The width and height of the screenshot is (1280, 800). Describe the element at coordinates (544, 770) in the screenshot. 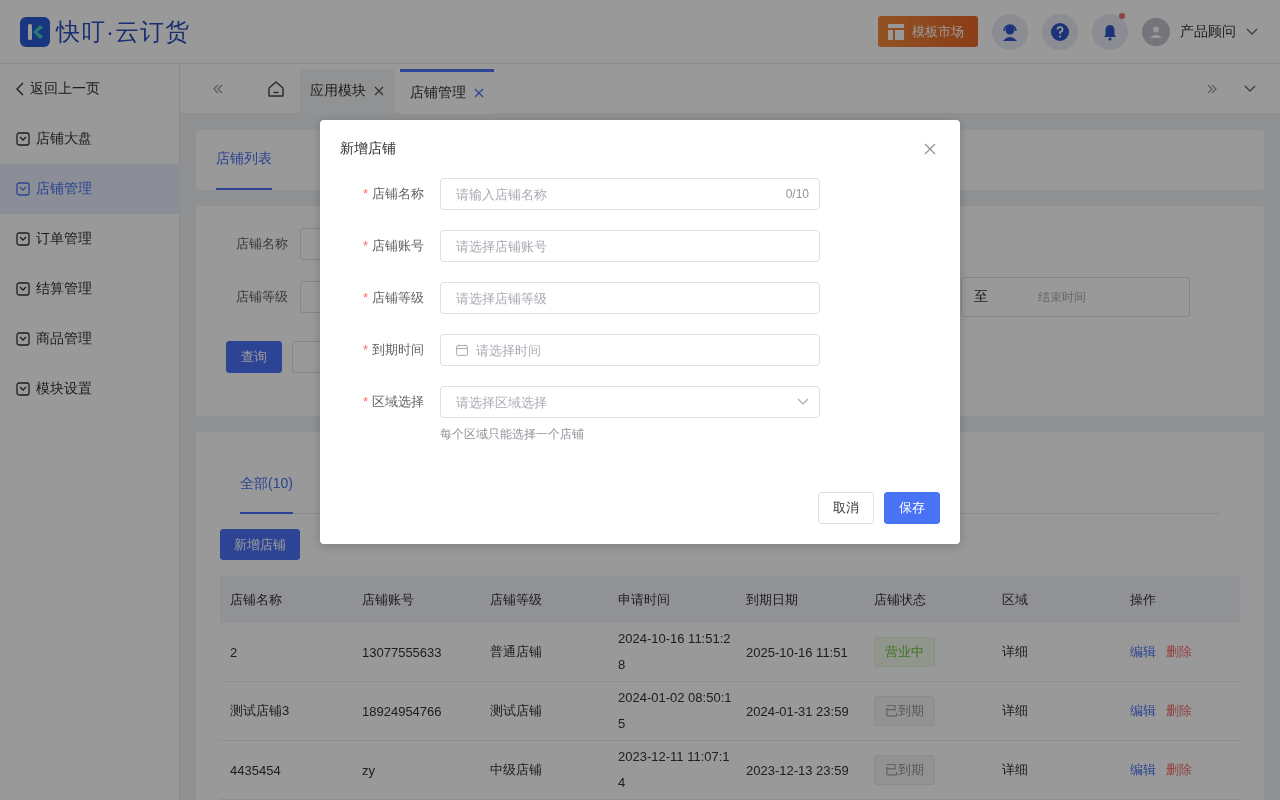

I see `table-cell: 中级店铺` at that location.